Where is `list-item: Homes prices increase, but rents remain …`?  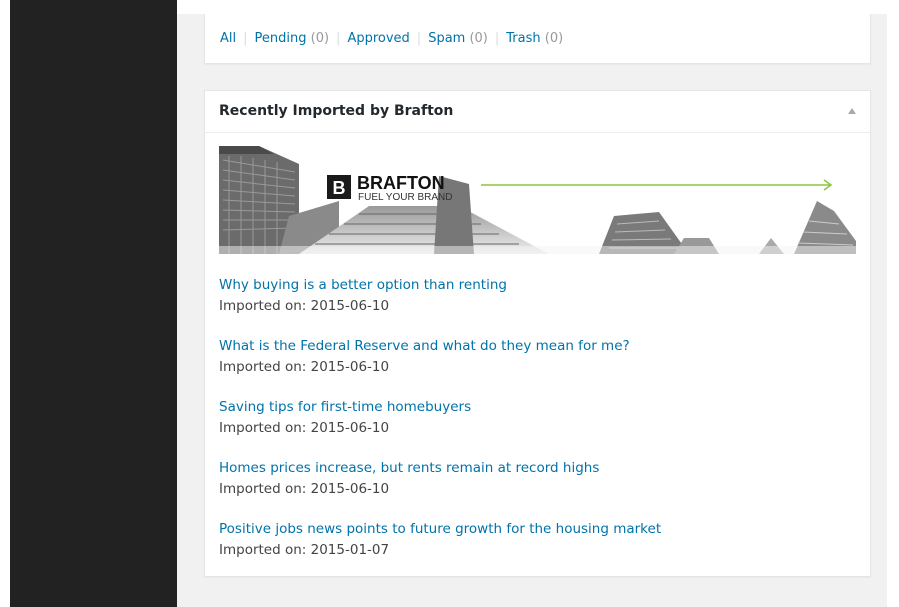 list-item: Homes prices increase, but rents remain … is located at coordinates (539, 489).